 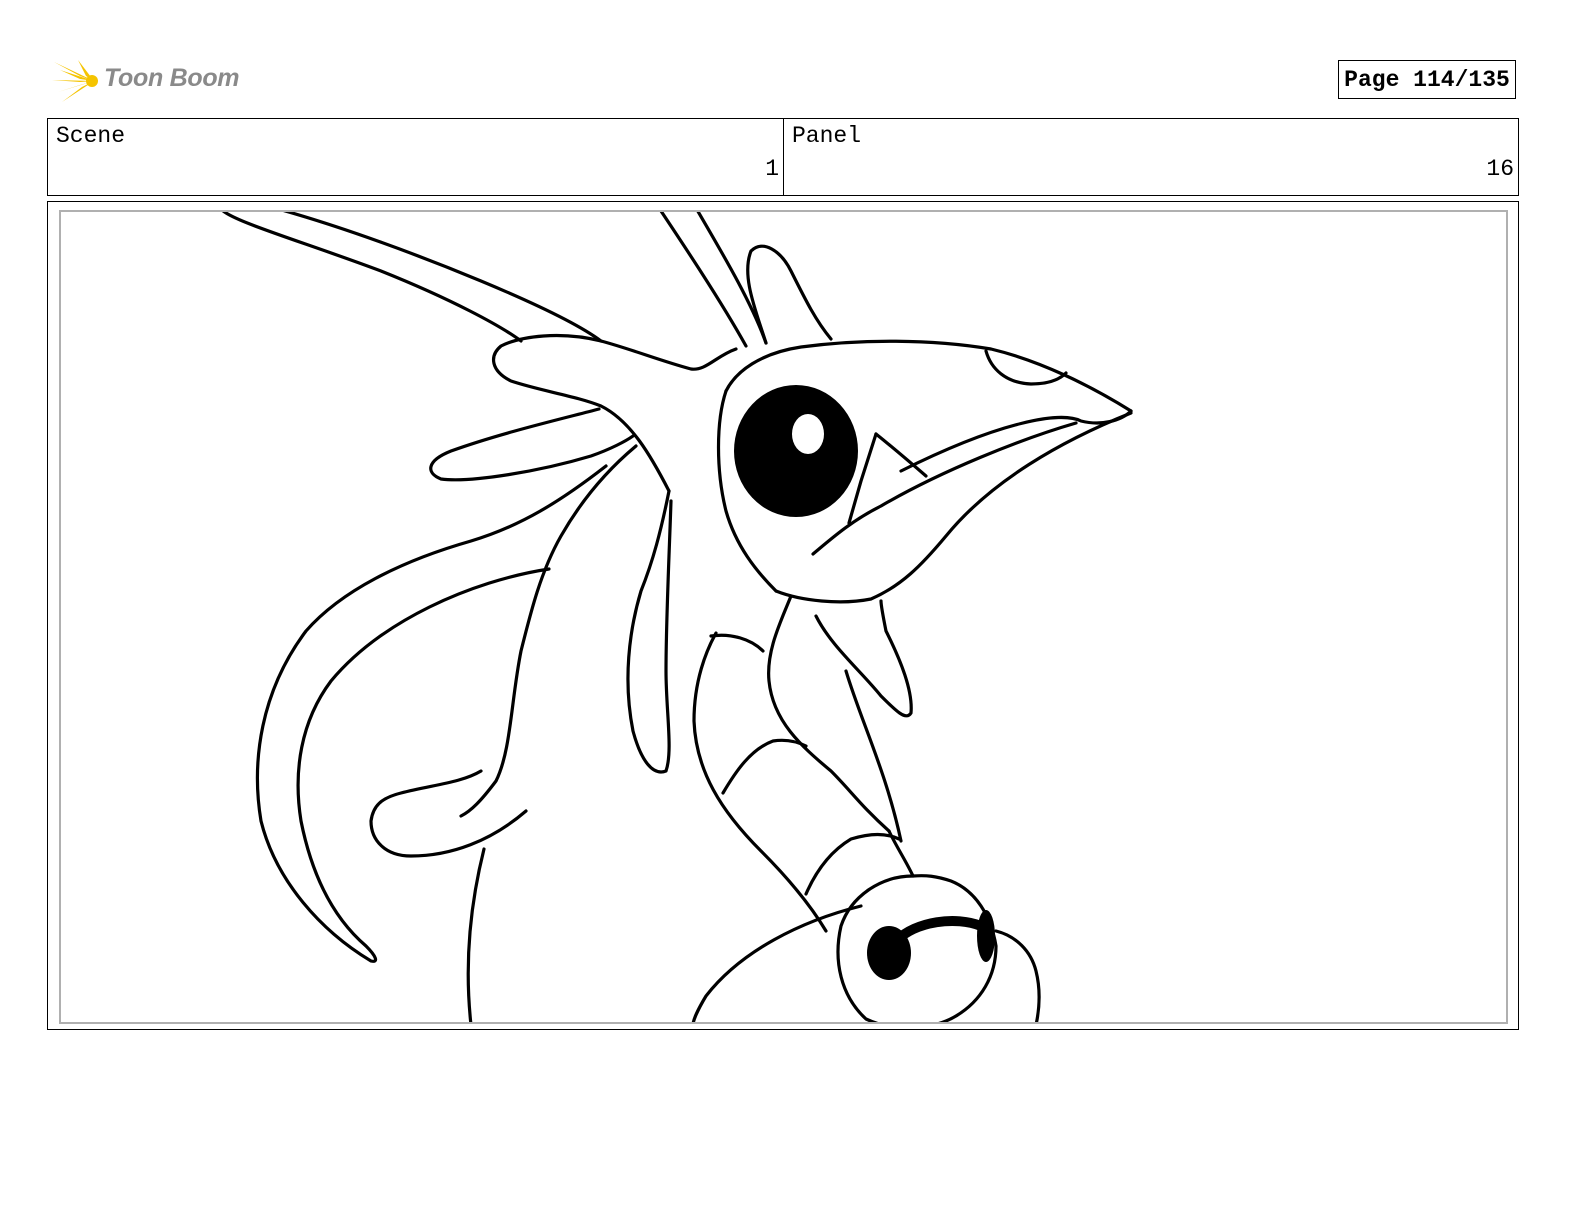 I want to click on toon-boom-logo: Toon Boom, so click(x=150, y=81).